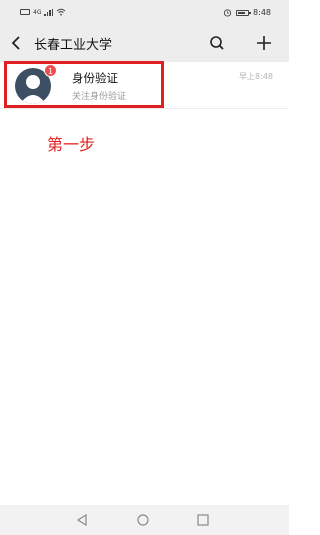 The width and height of the screenshot is (320, 535). I want to click on status-time: 8:48, so click(262, 12).